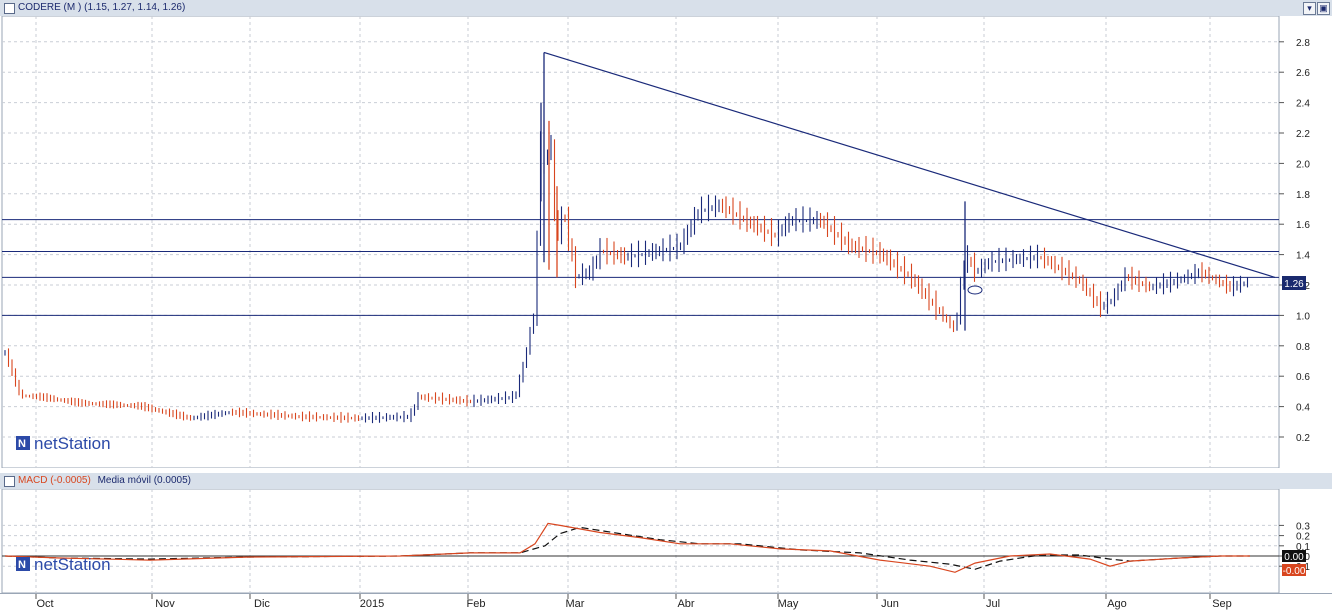 The width and height of the screenshot is (1332, 611). I want to click on x-axis: Oct Nov Dic 2015 Feb Mar Abr May Jun Jul Ago Sep, so click(666, 602).